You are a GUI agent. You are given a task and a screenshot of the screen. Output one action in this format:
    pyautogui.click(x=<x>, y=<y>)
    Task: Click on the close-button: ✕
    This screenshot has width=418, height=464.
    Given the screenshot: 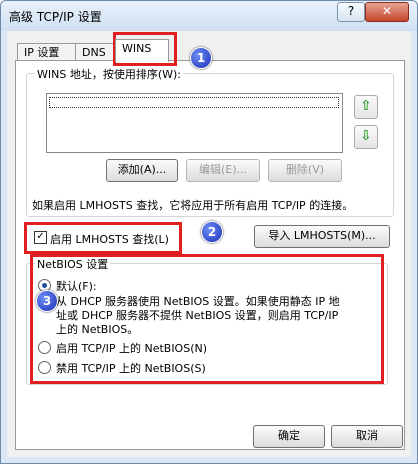 What is the action you would take?
    pyautogui.click(x=387, y=12)
    